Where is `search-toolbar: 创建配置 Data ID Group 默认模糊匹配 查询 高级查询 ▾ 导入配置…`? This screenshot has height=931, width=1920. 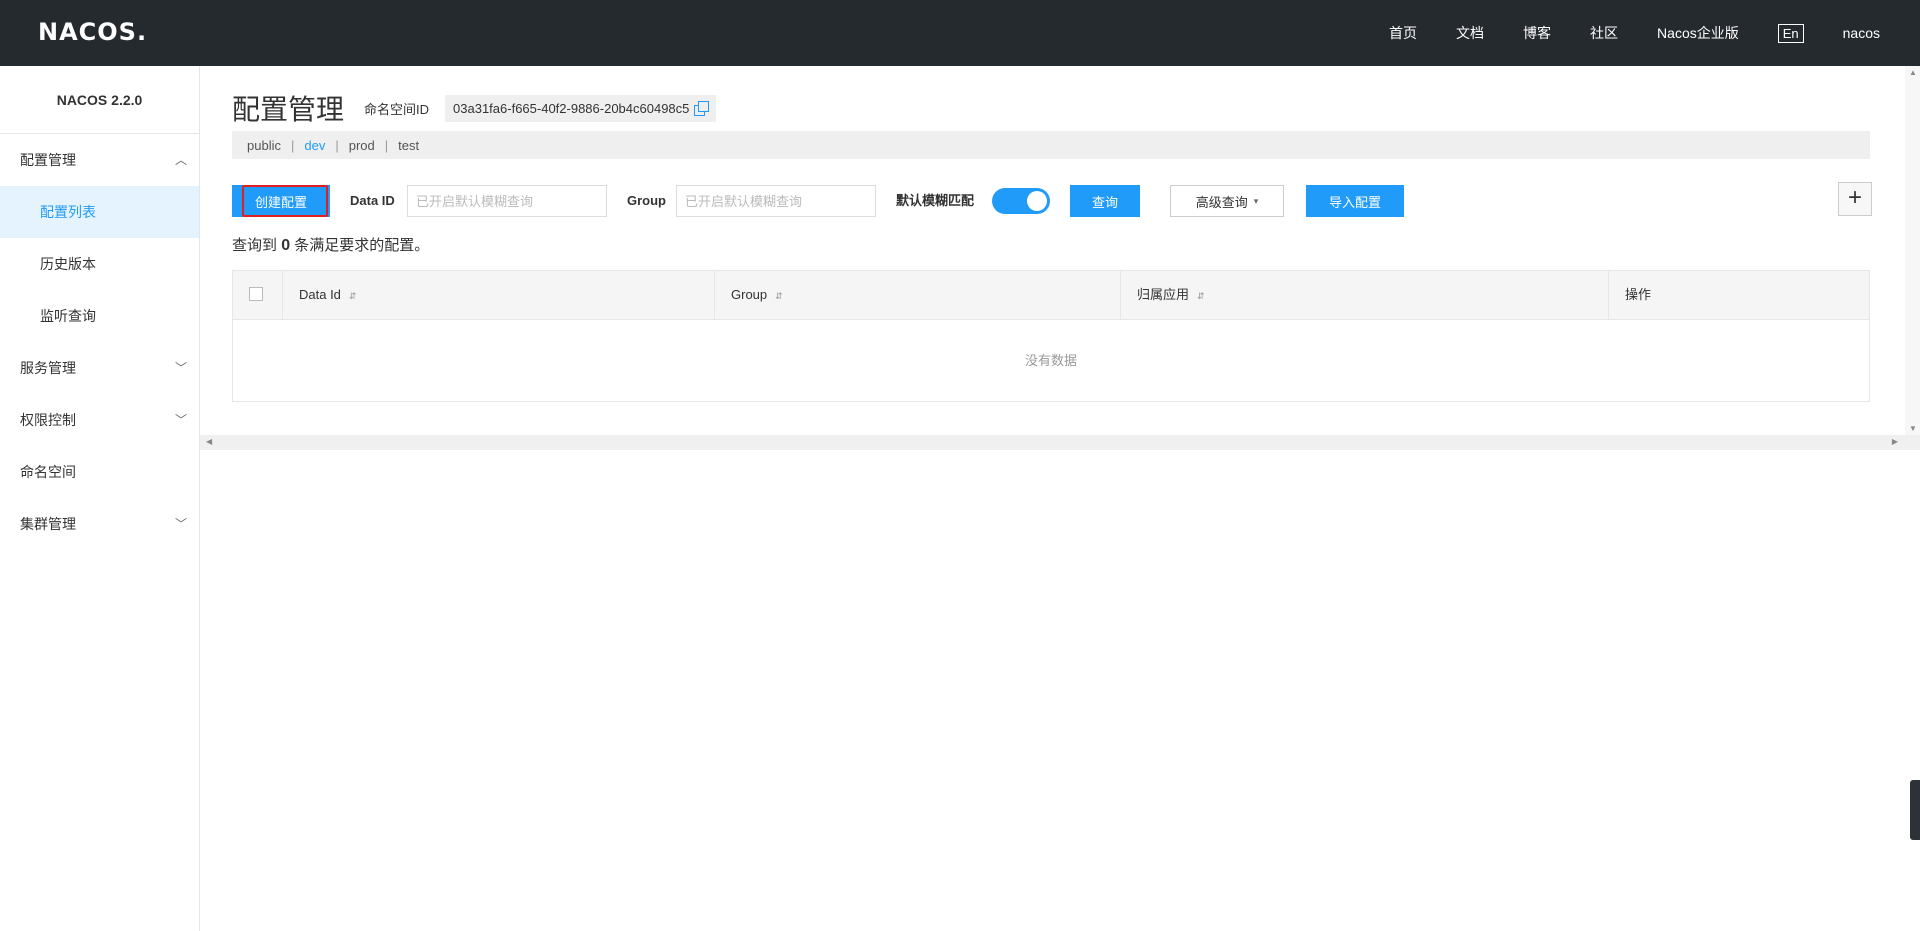 search-toolbar: 创建配置 Data ID Group 默认模糊匹配 查询 高级查询 ▾ 导入配置… is located at coordinates (1052, 199).